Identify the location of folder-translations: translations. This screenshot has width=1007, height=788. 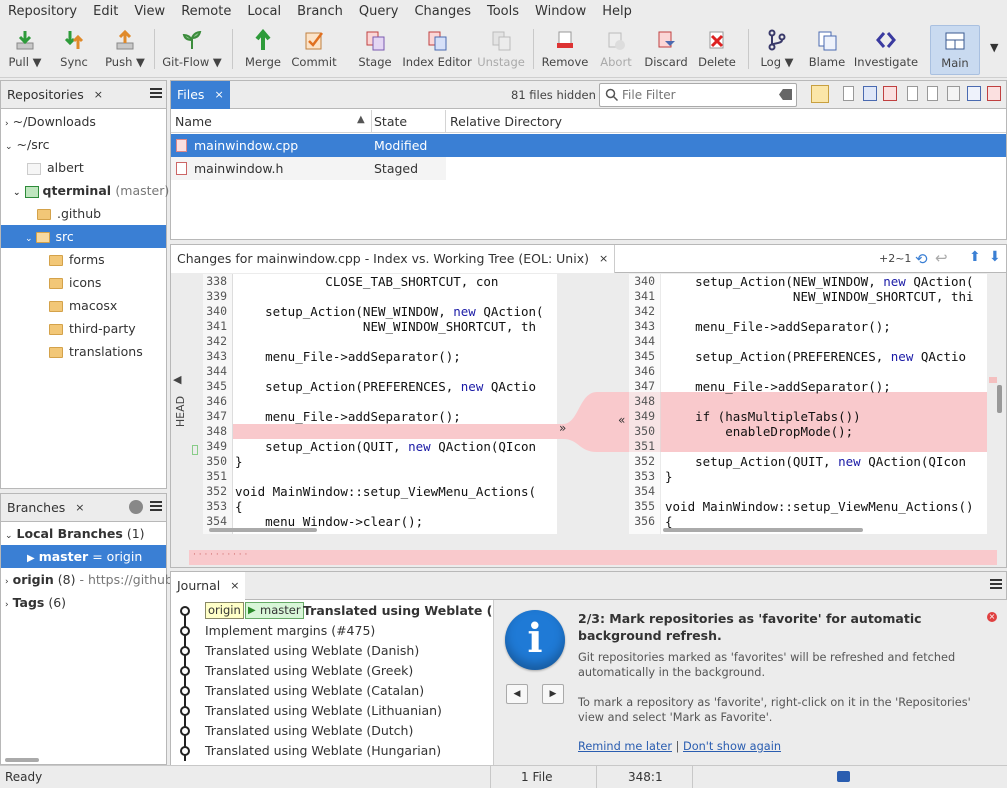
(83, 351).